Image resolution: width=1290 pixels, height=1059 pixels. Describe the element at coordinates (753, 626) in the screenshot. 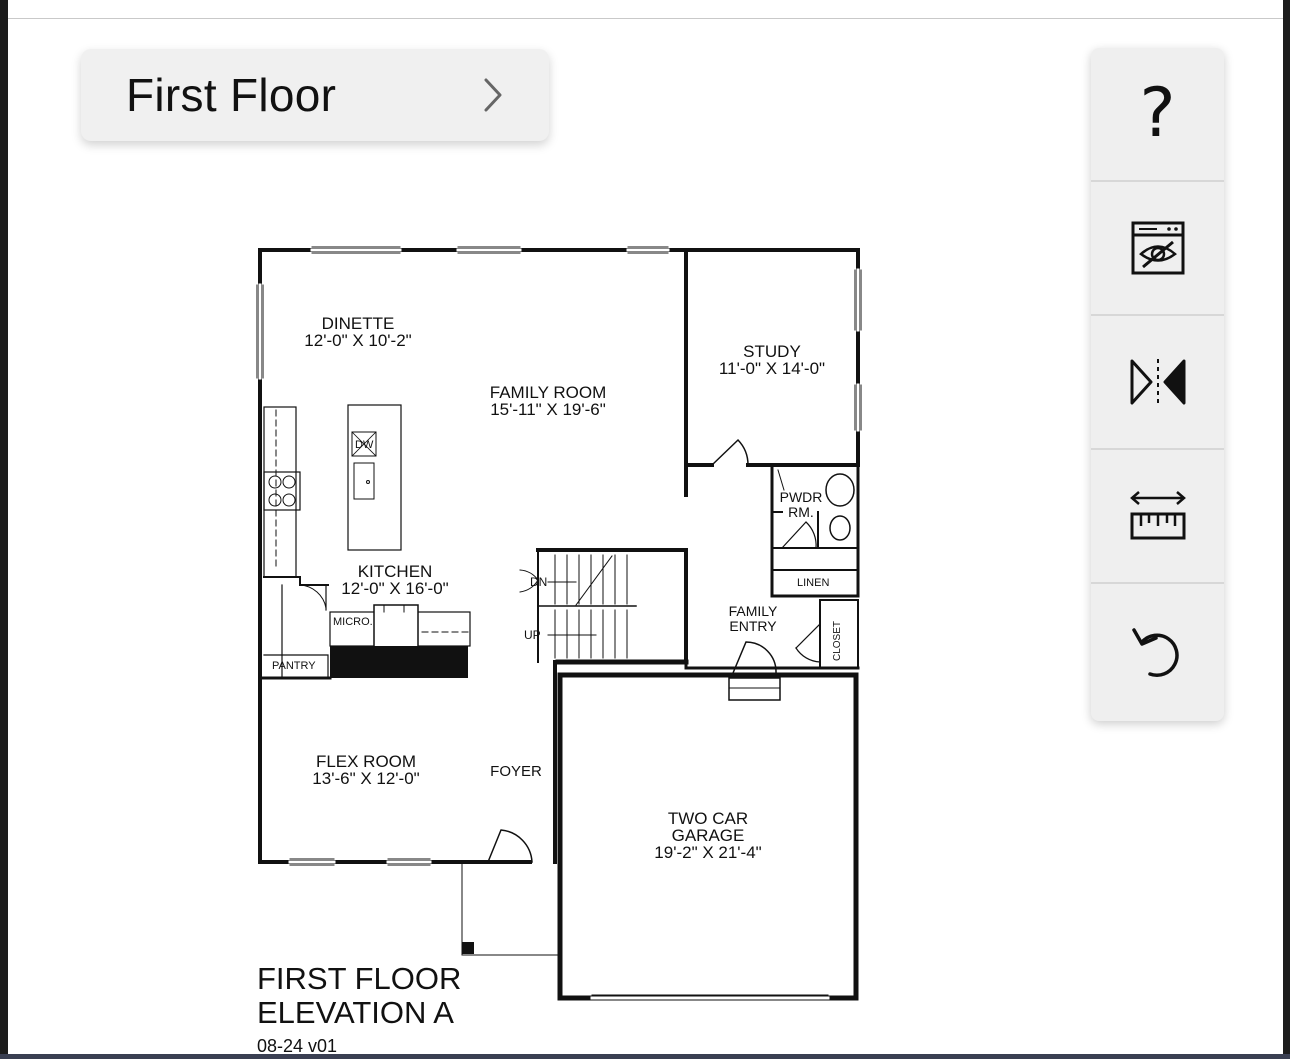

I see `room-family-entry-line2: ENTRY` at that location.